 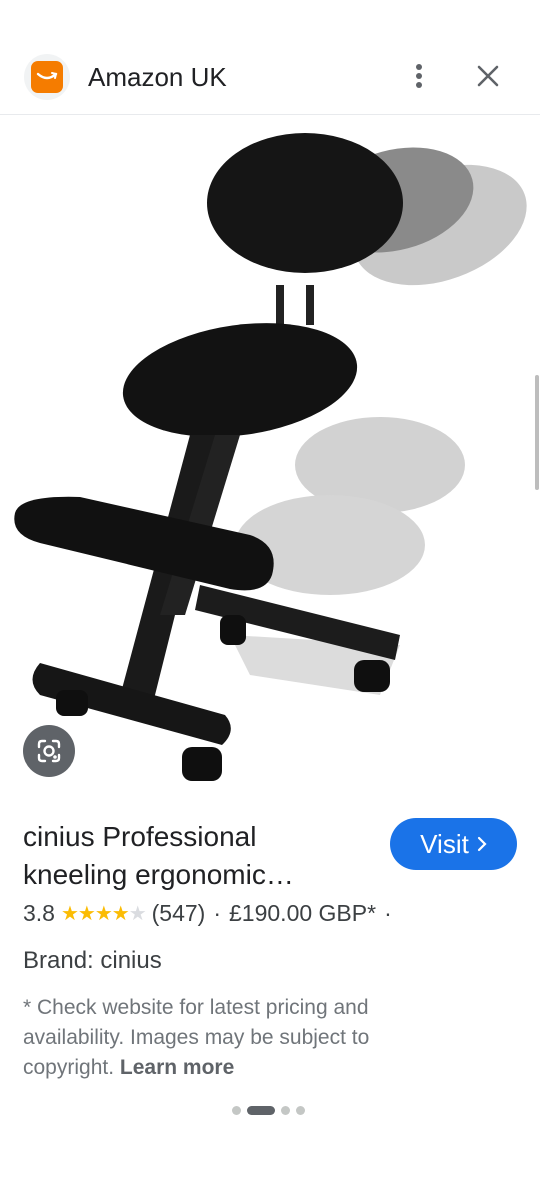 I want to click on price: £190.00 GBP*, so click(x=303, y=913).